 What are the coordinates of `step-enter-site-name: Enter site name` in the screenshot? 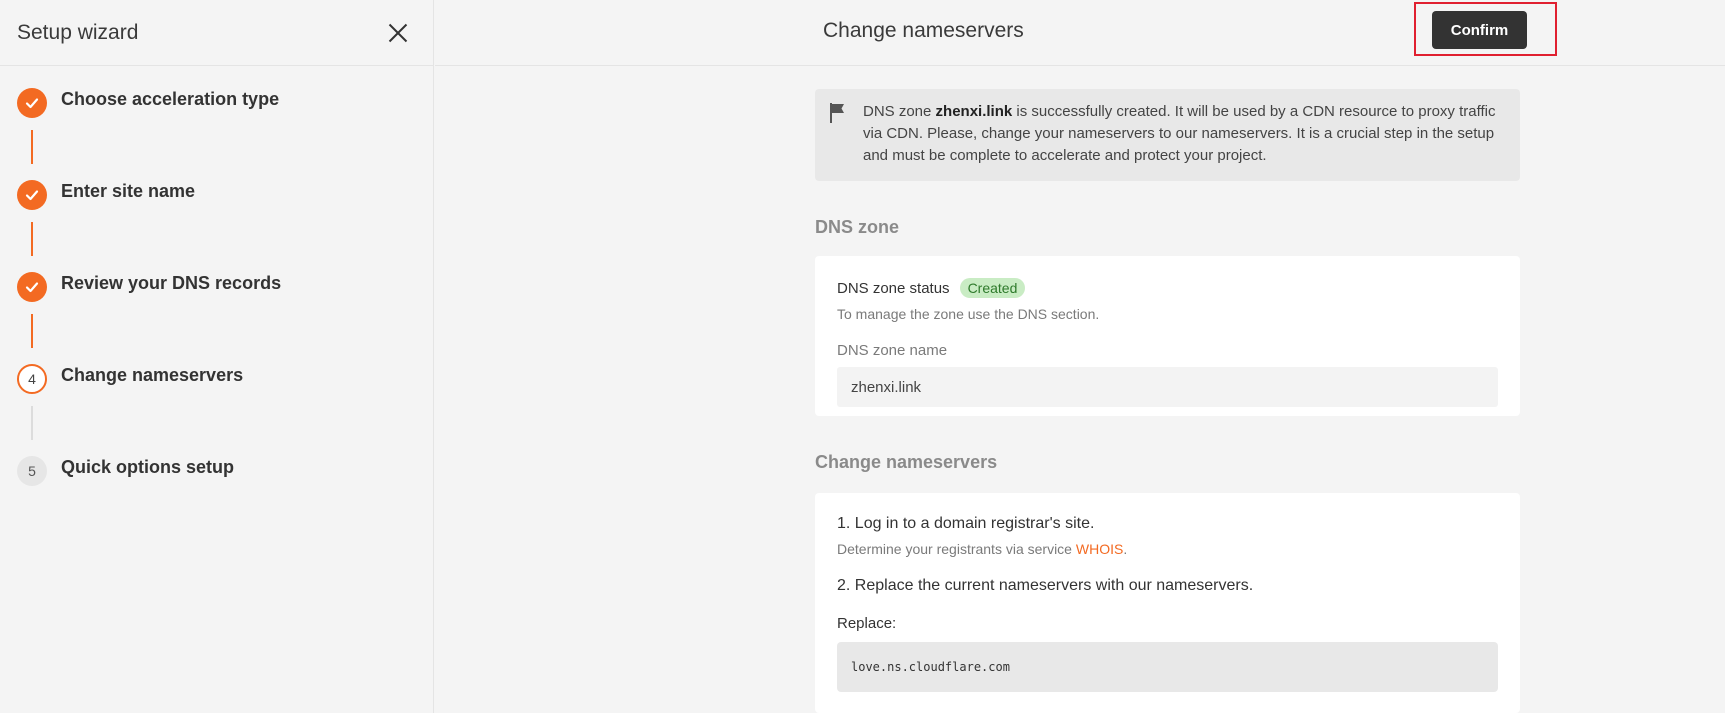 It's located at (225, 226).